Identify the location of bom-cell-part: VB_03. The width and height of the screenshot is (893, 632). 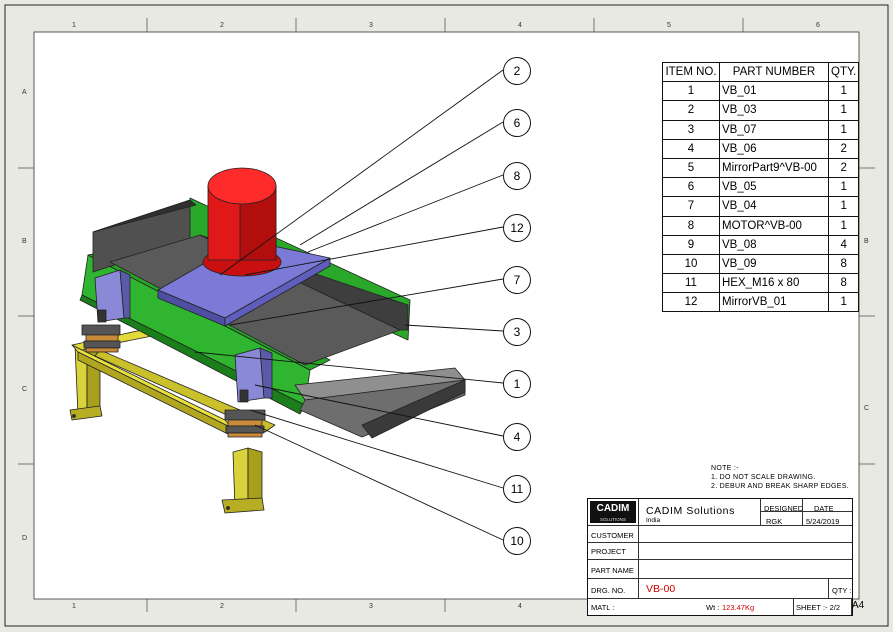
(774, 110).